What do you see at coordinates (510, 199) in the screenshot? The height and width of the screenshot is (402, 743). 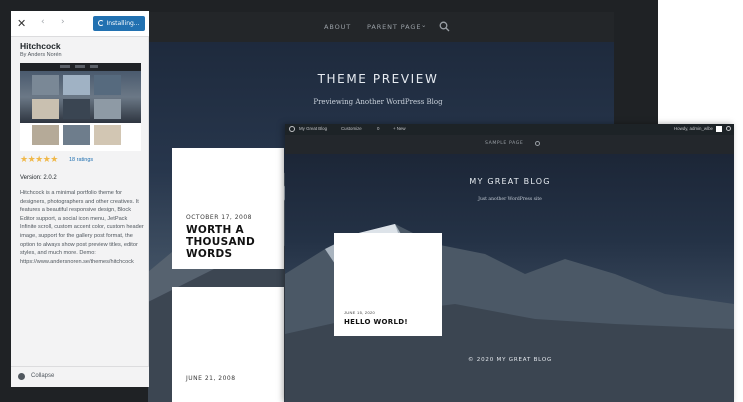 I see `front-site-tagline: Just another WordPress site` at bounding box center [510, 199].